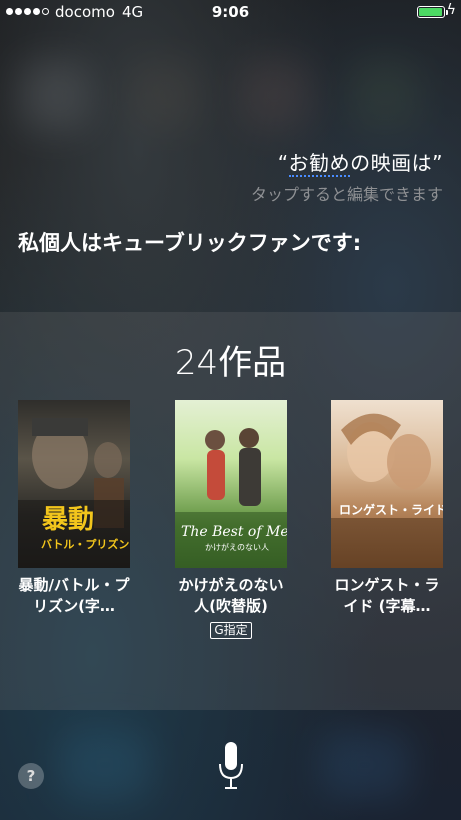 Image resolution: width=461 pixels, height=820 pixels. Describe the element at coordinates (68, 520) in the screenshot. I see `poster-title: 暴動` at that location.